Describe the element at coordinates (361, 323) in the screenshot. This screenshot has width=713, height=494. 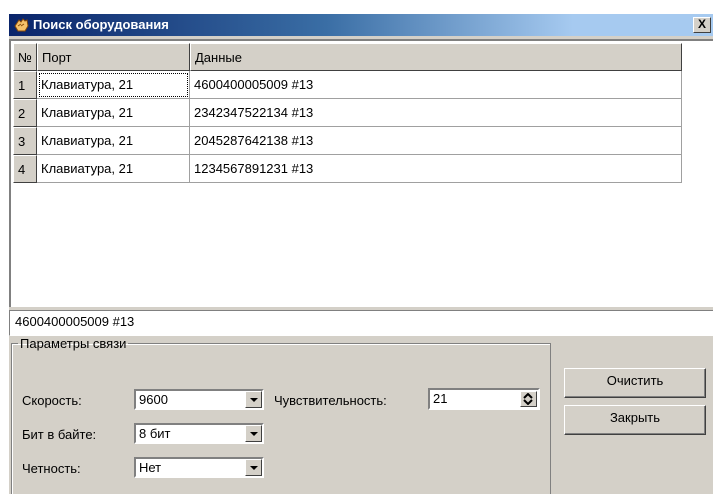
I see `selected-value-field: 4600400005009 #13` at that location.